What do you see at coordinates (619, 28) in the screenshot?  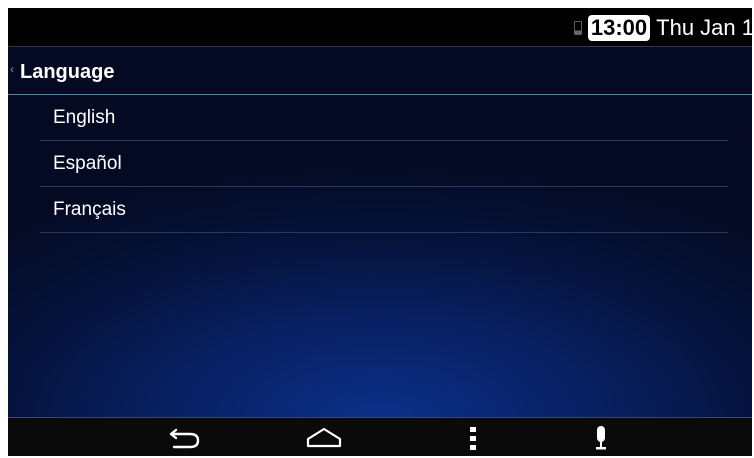 I see `clock: 13:00` at bounding box center [619, 28].